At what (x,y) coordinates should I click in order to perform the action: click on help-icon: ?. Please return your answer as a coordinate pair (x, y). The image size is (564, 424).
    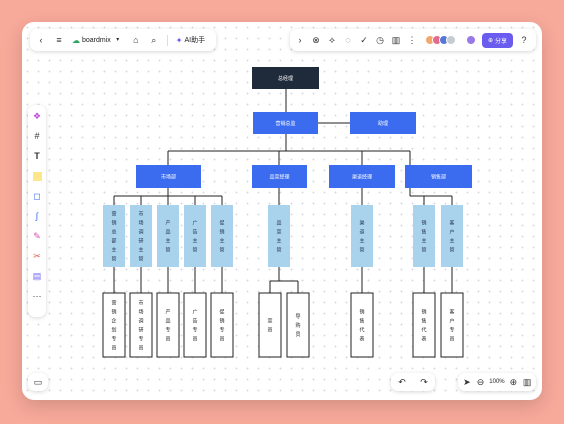
    Looking at the image, I should click on (524, 40).